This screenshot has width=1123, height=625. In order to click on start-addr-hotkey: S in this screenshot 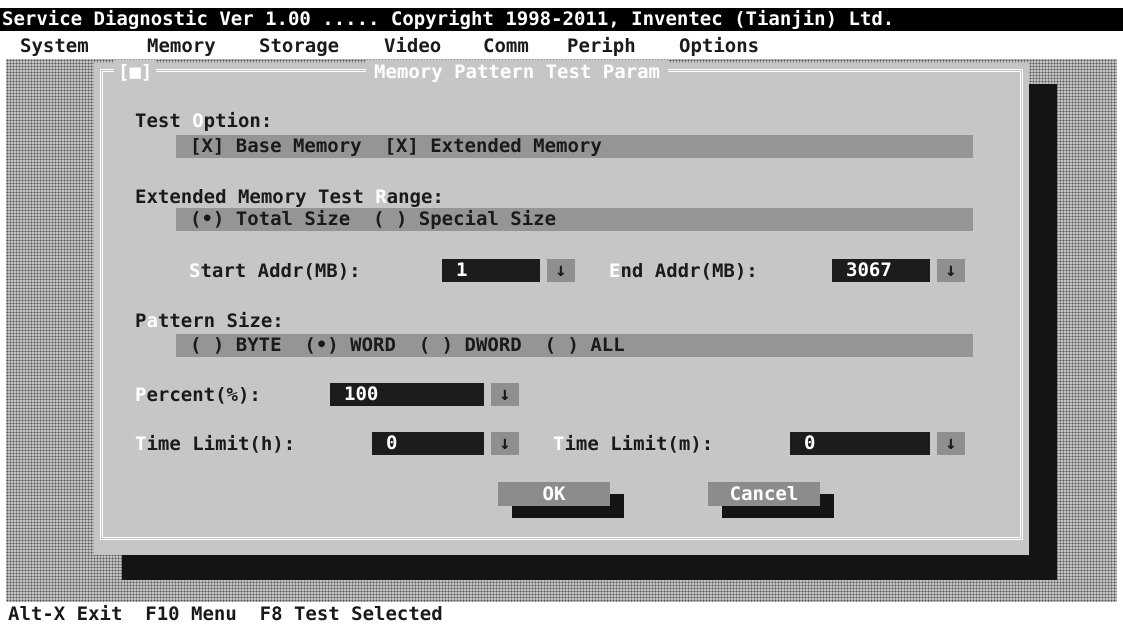, I will do `click(195, 271)`.